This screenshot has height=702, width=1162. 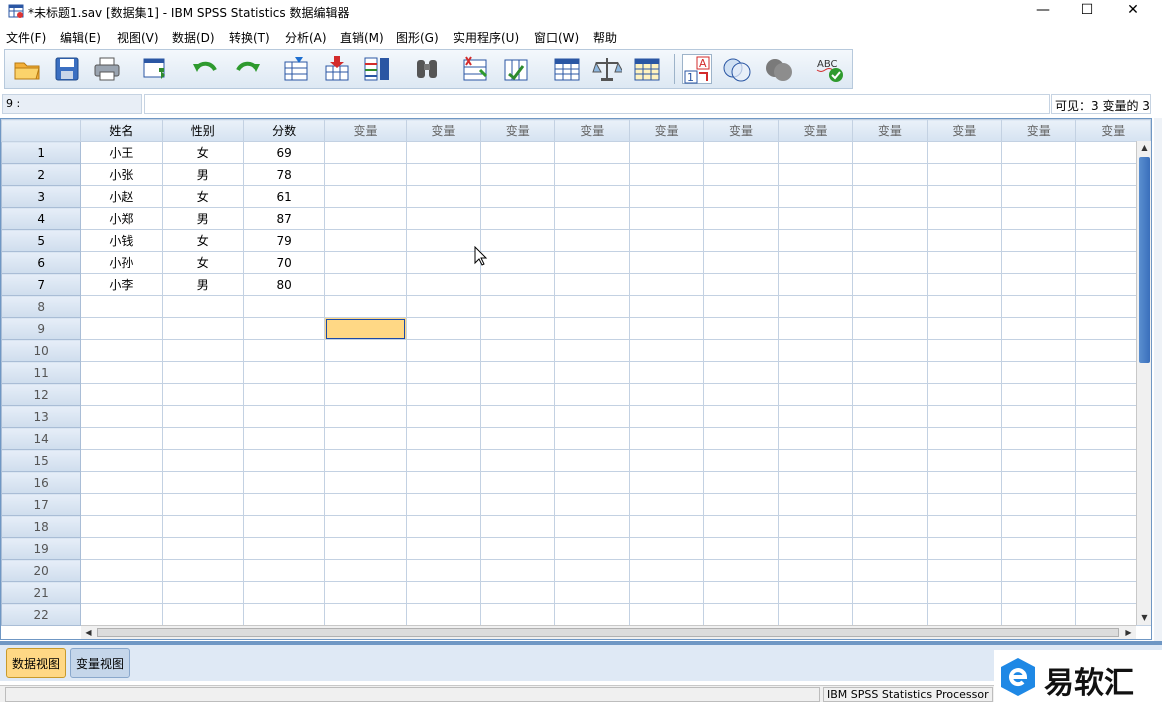 I want to click on data-cell: 小王, so click(x=121, y=152).